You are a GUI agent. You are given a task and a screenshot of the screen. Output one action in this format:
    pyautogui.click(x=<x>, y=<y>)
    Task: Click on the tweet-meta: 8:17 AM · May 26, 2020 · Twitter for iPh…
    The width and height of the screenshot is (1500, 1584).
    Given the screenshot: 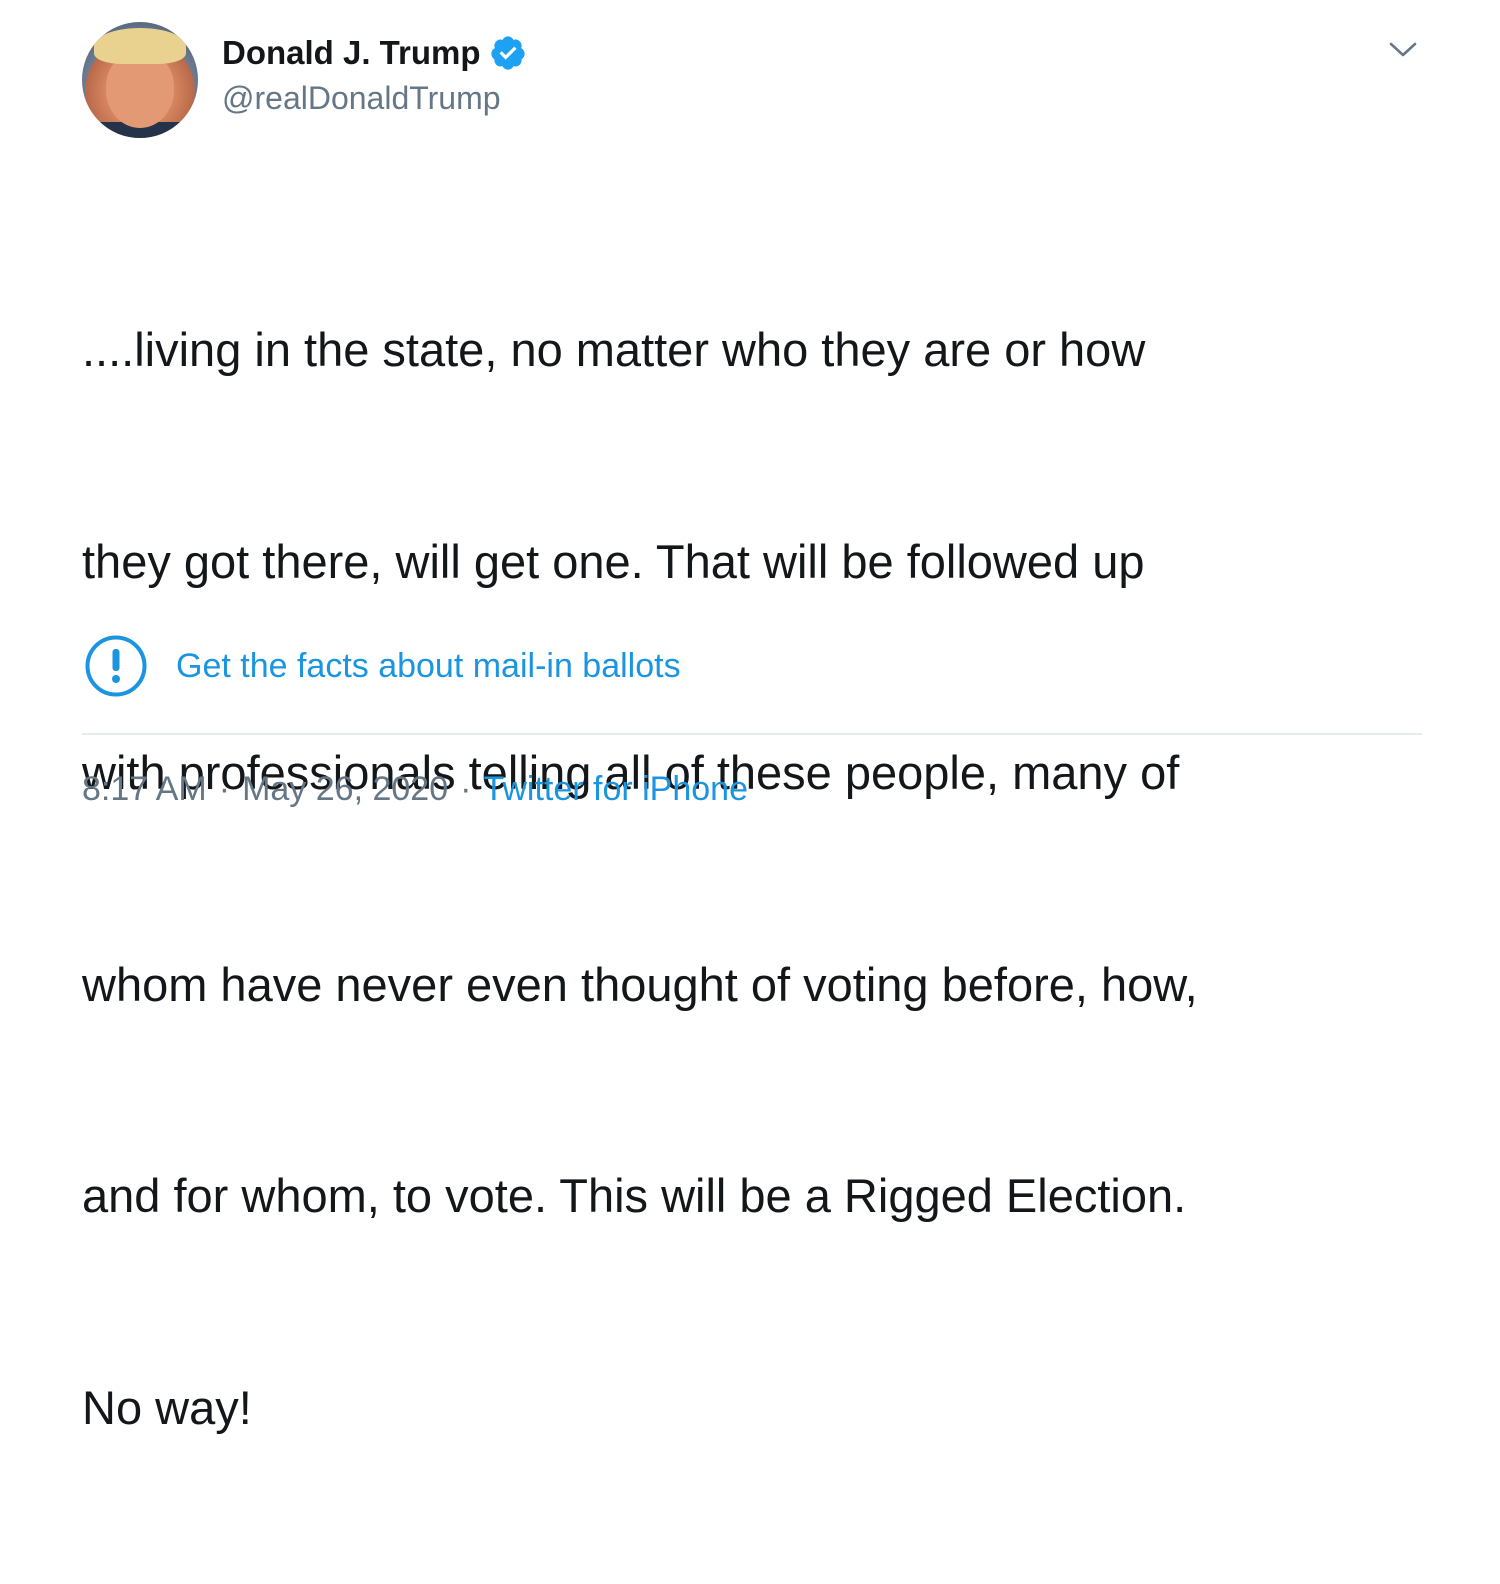 What is the action you would take?
    pyautogui.click(x=415, y=789)
    